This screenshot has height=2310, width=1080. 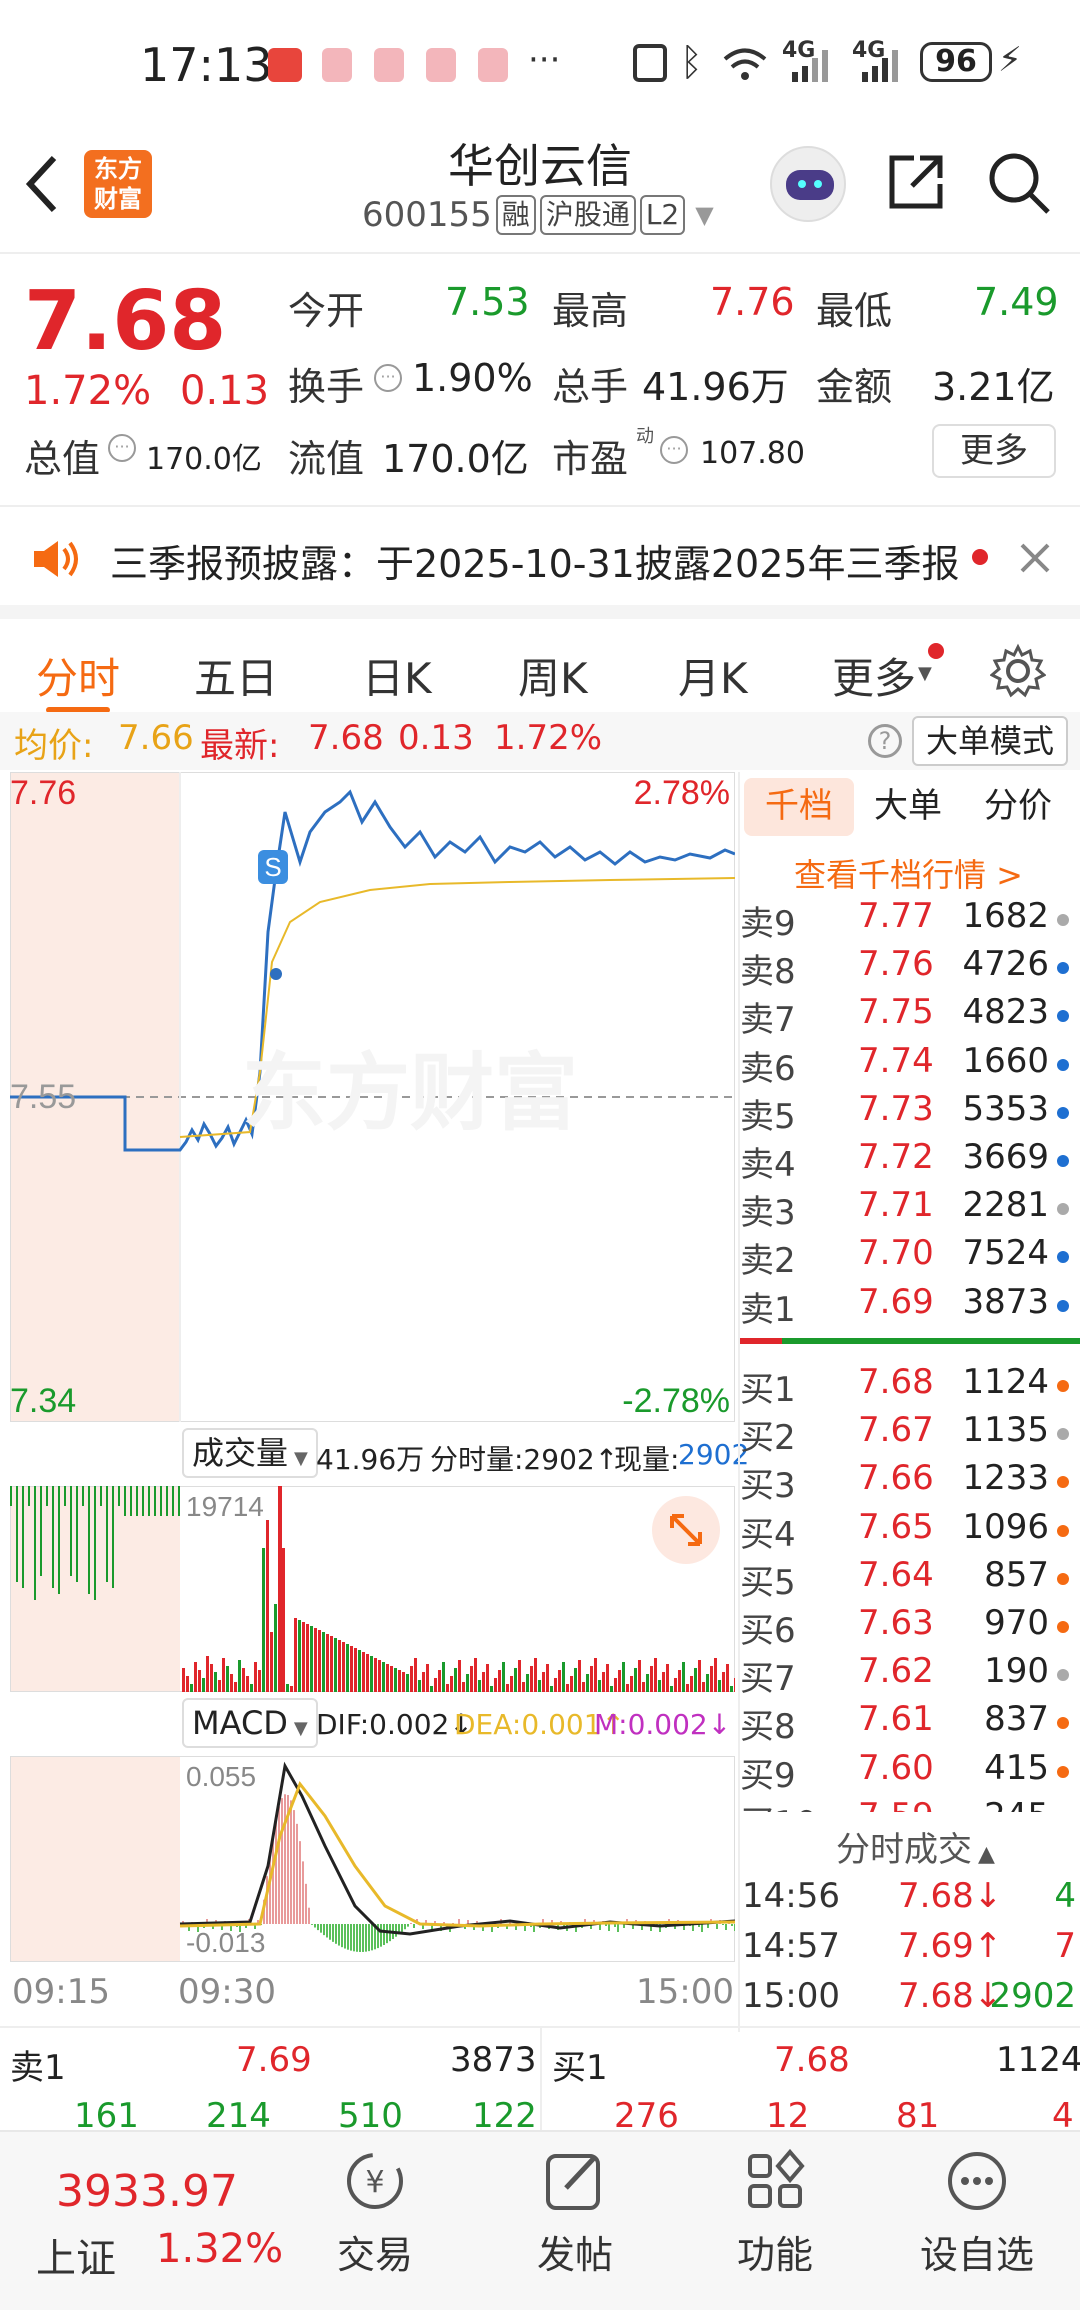 What do you see at coordinates (885, 741) in the screenshot?
I see `help-icon: ?` at bounding box center [885, 741].